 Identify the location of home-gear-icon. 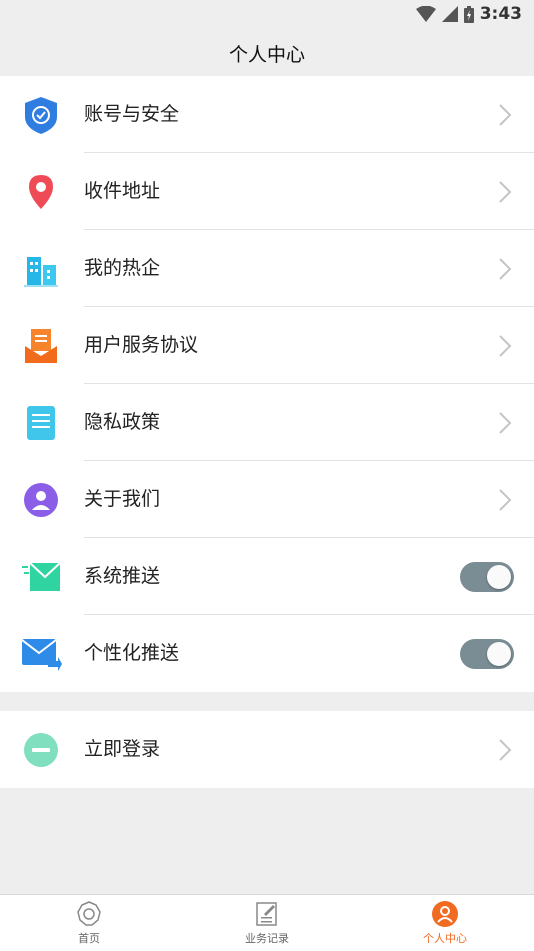
(89, 913).